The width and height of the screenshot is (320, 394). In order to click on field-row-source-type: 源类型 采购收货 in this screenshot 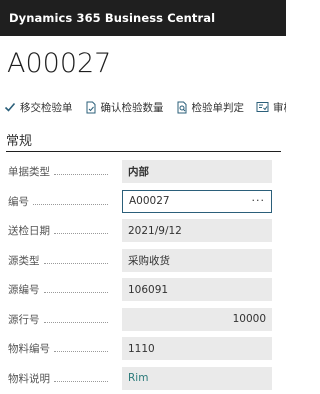, I will do `click(143, 260)`.